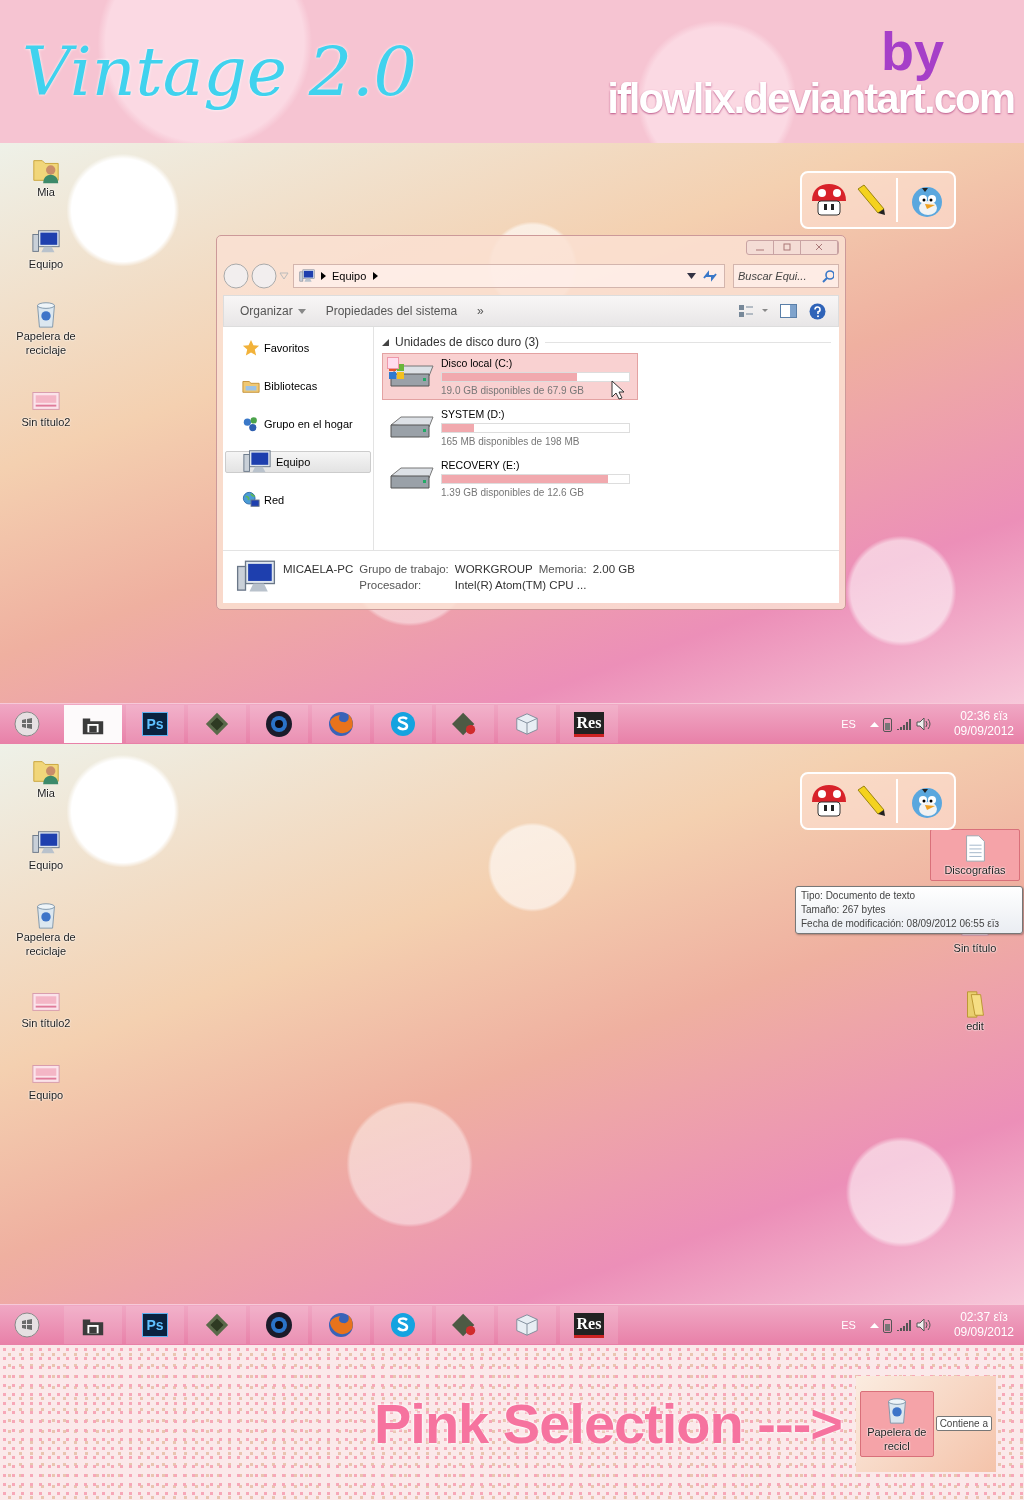  Describe the element at coordinates (510, 478) in the screenshot. I see `drive-item: RECOVERY (E:) 1.39 GB disponibles de 12.6 GB` at that location.